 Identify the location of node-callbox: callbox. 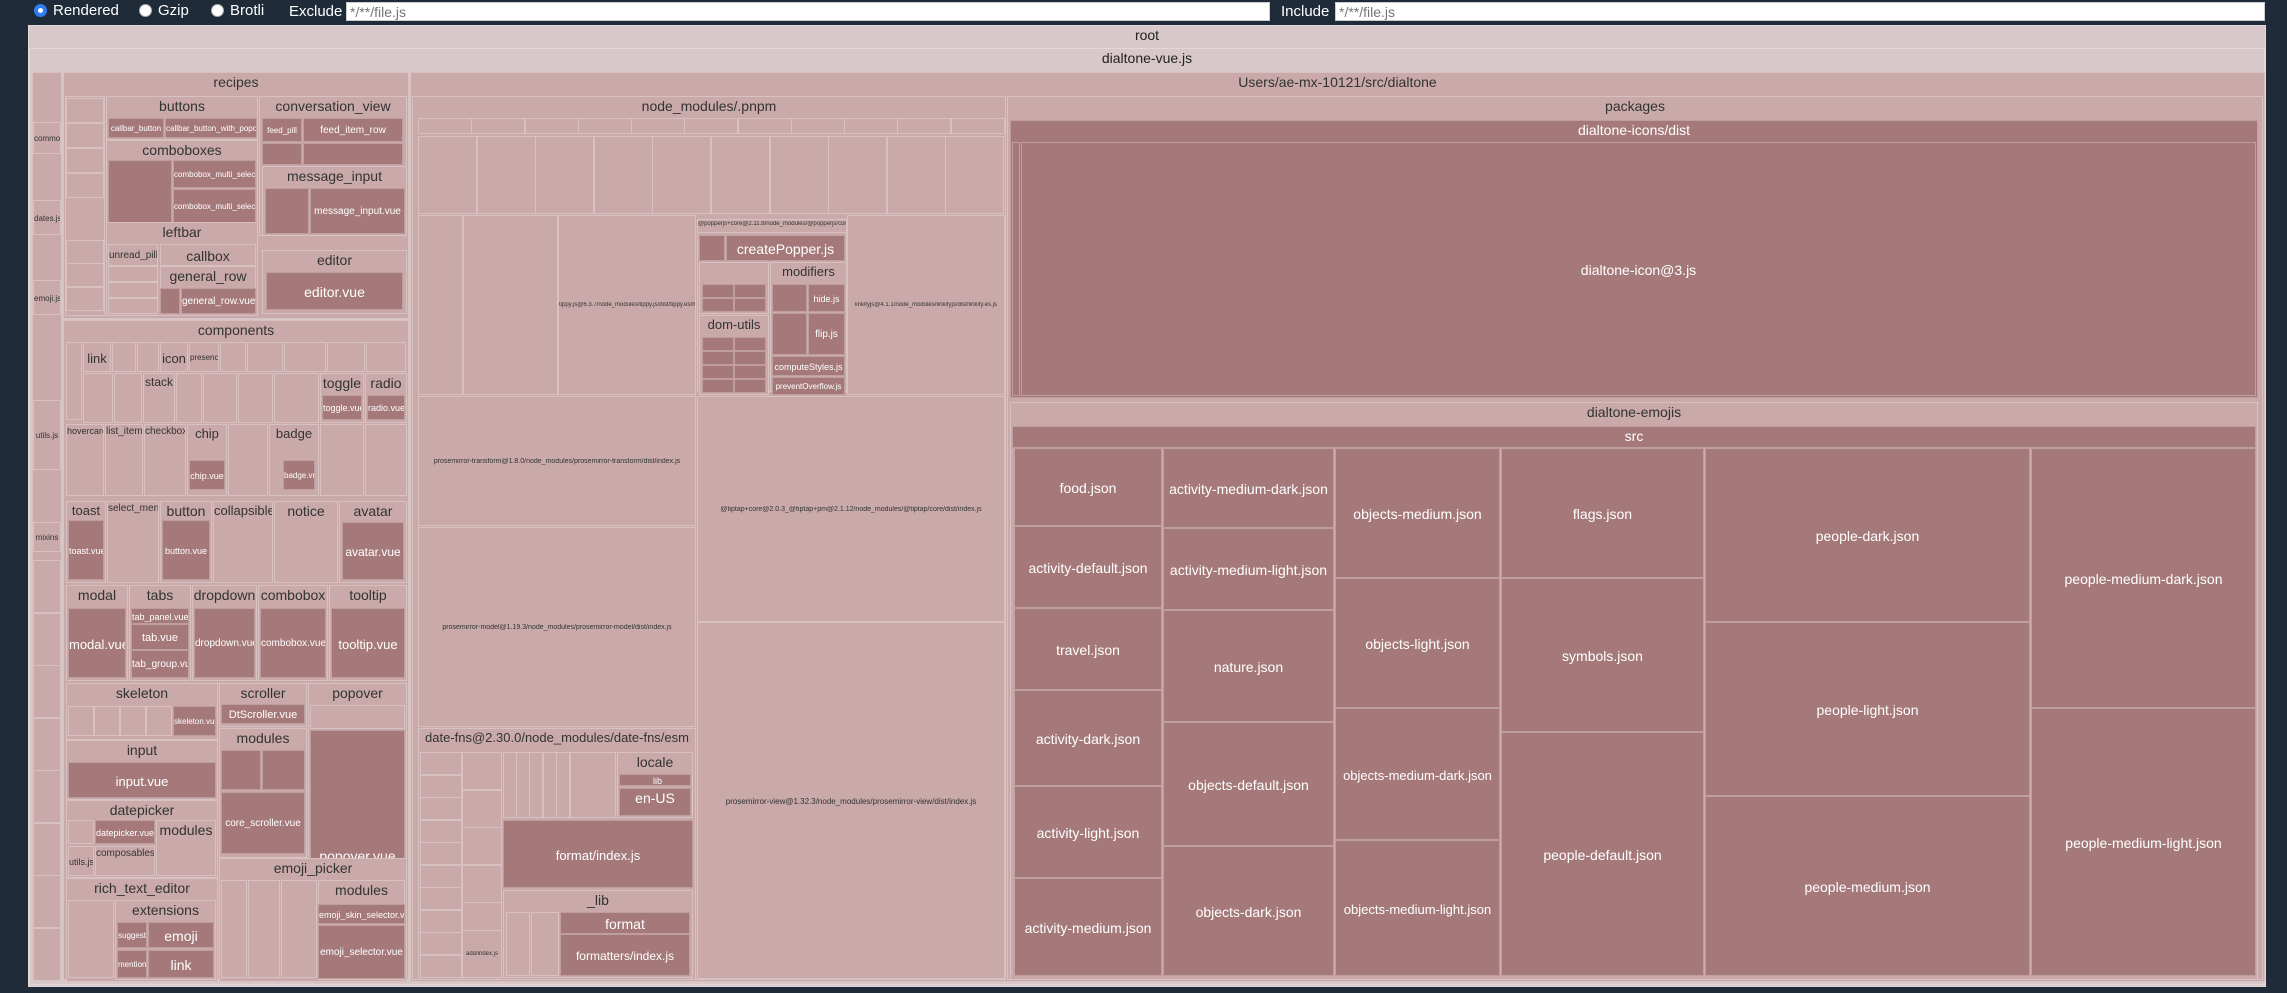
(208, 255).